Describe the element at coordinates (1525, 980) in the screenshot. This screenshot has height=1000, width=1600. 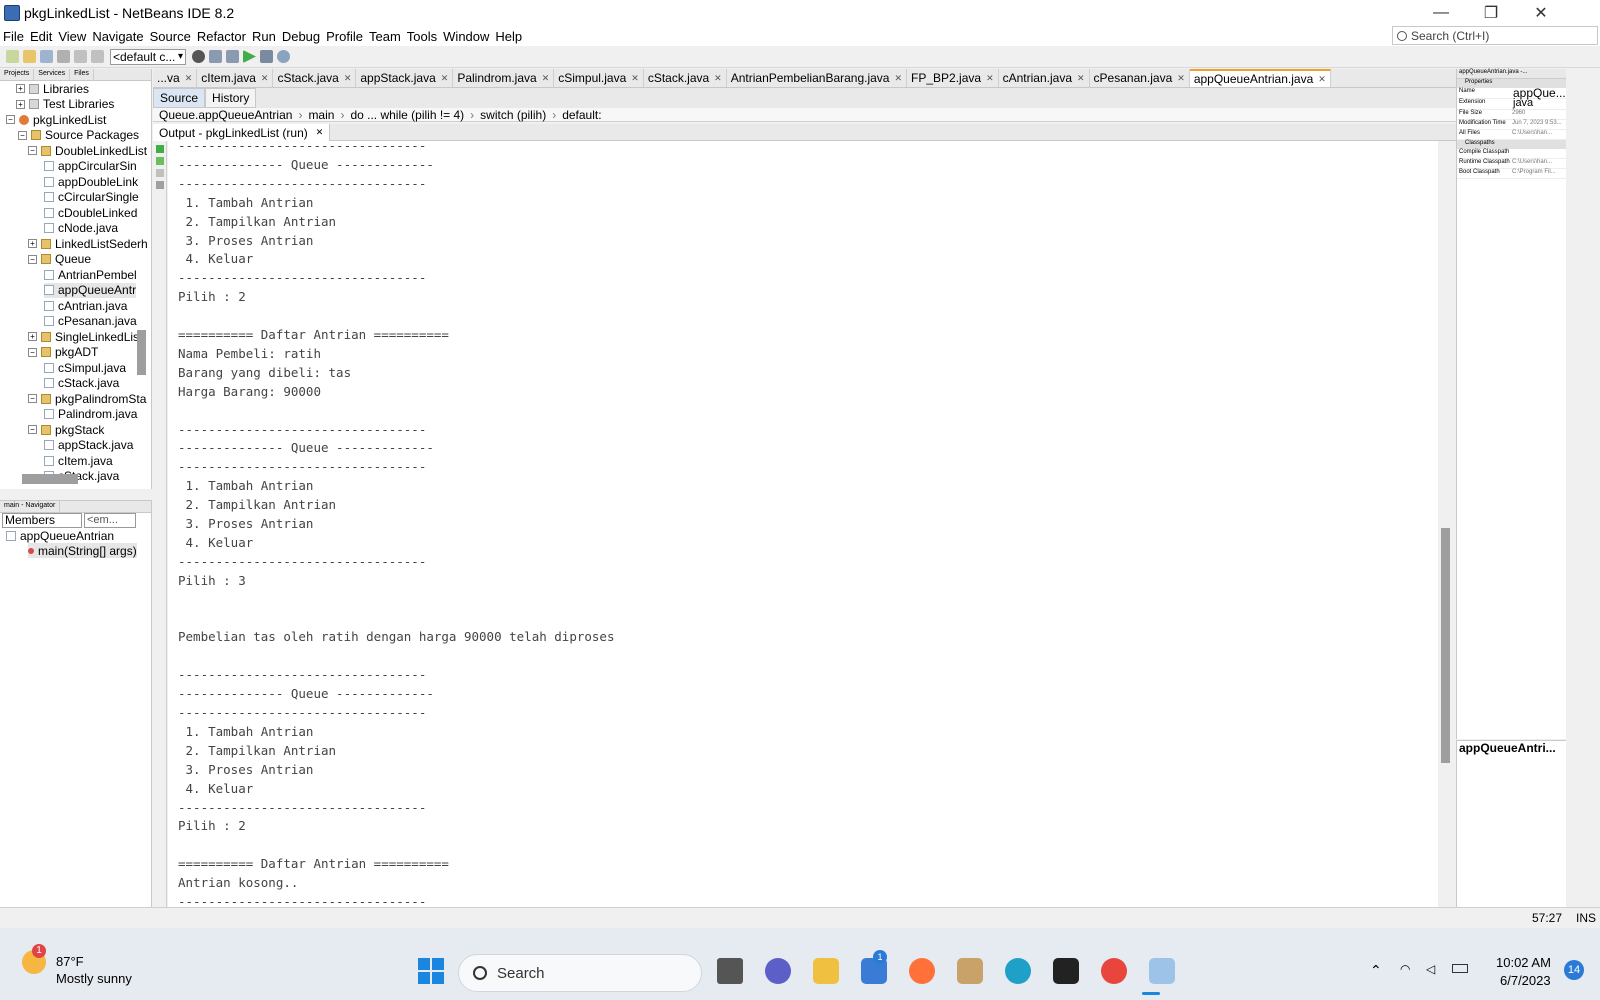
I see `clock-date: 6/7/2023` at that location.